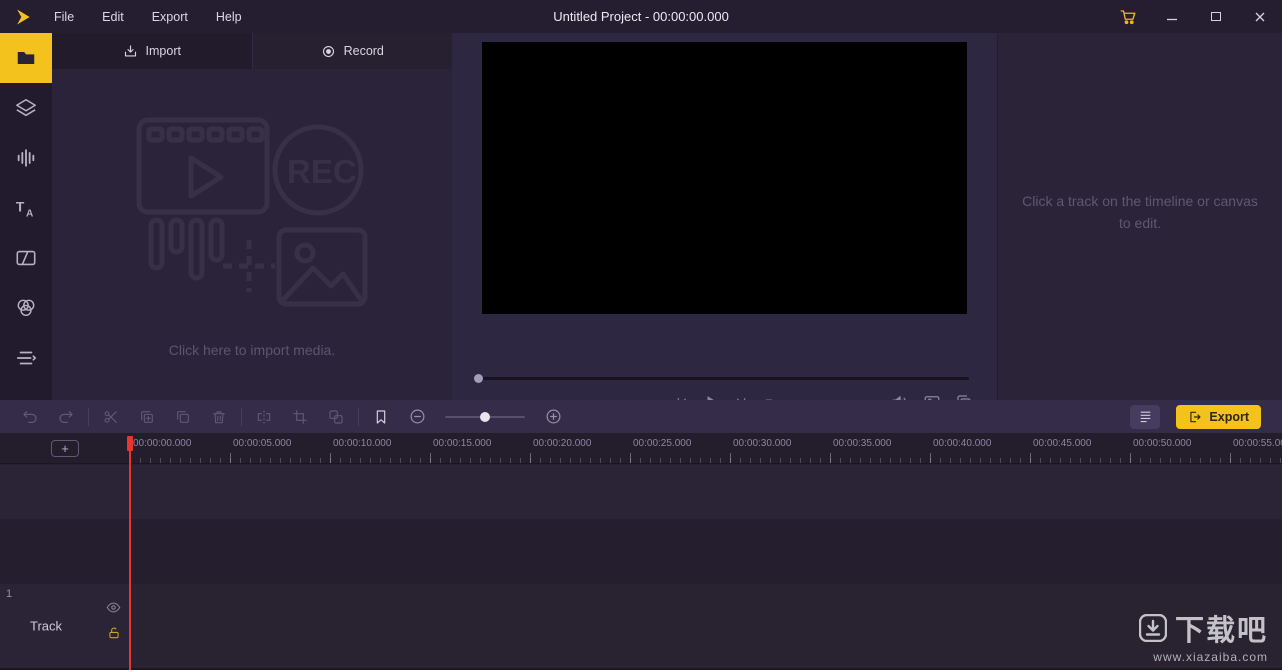 The width and height of the screenshot is (1282, 670). I want to click on import-hint: Click here to import media., so click(252, 349).